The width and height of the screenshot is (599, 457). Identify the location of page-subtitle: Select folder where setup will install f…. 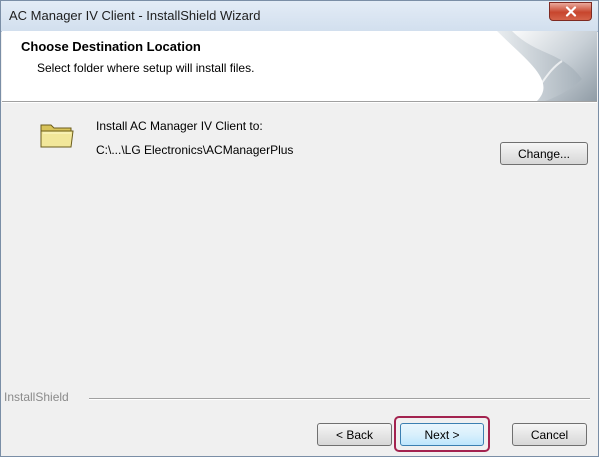
(146, 68).